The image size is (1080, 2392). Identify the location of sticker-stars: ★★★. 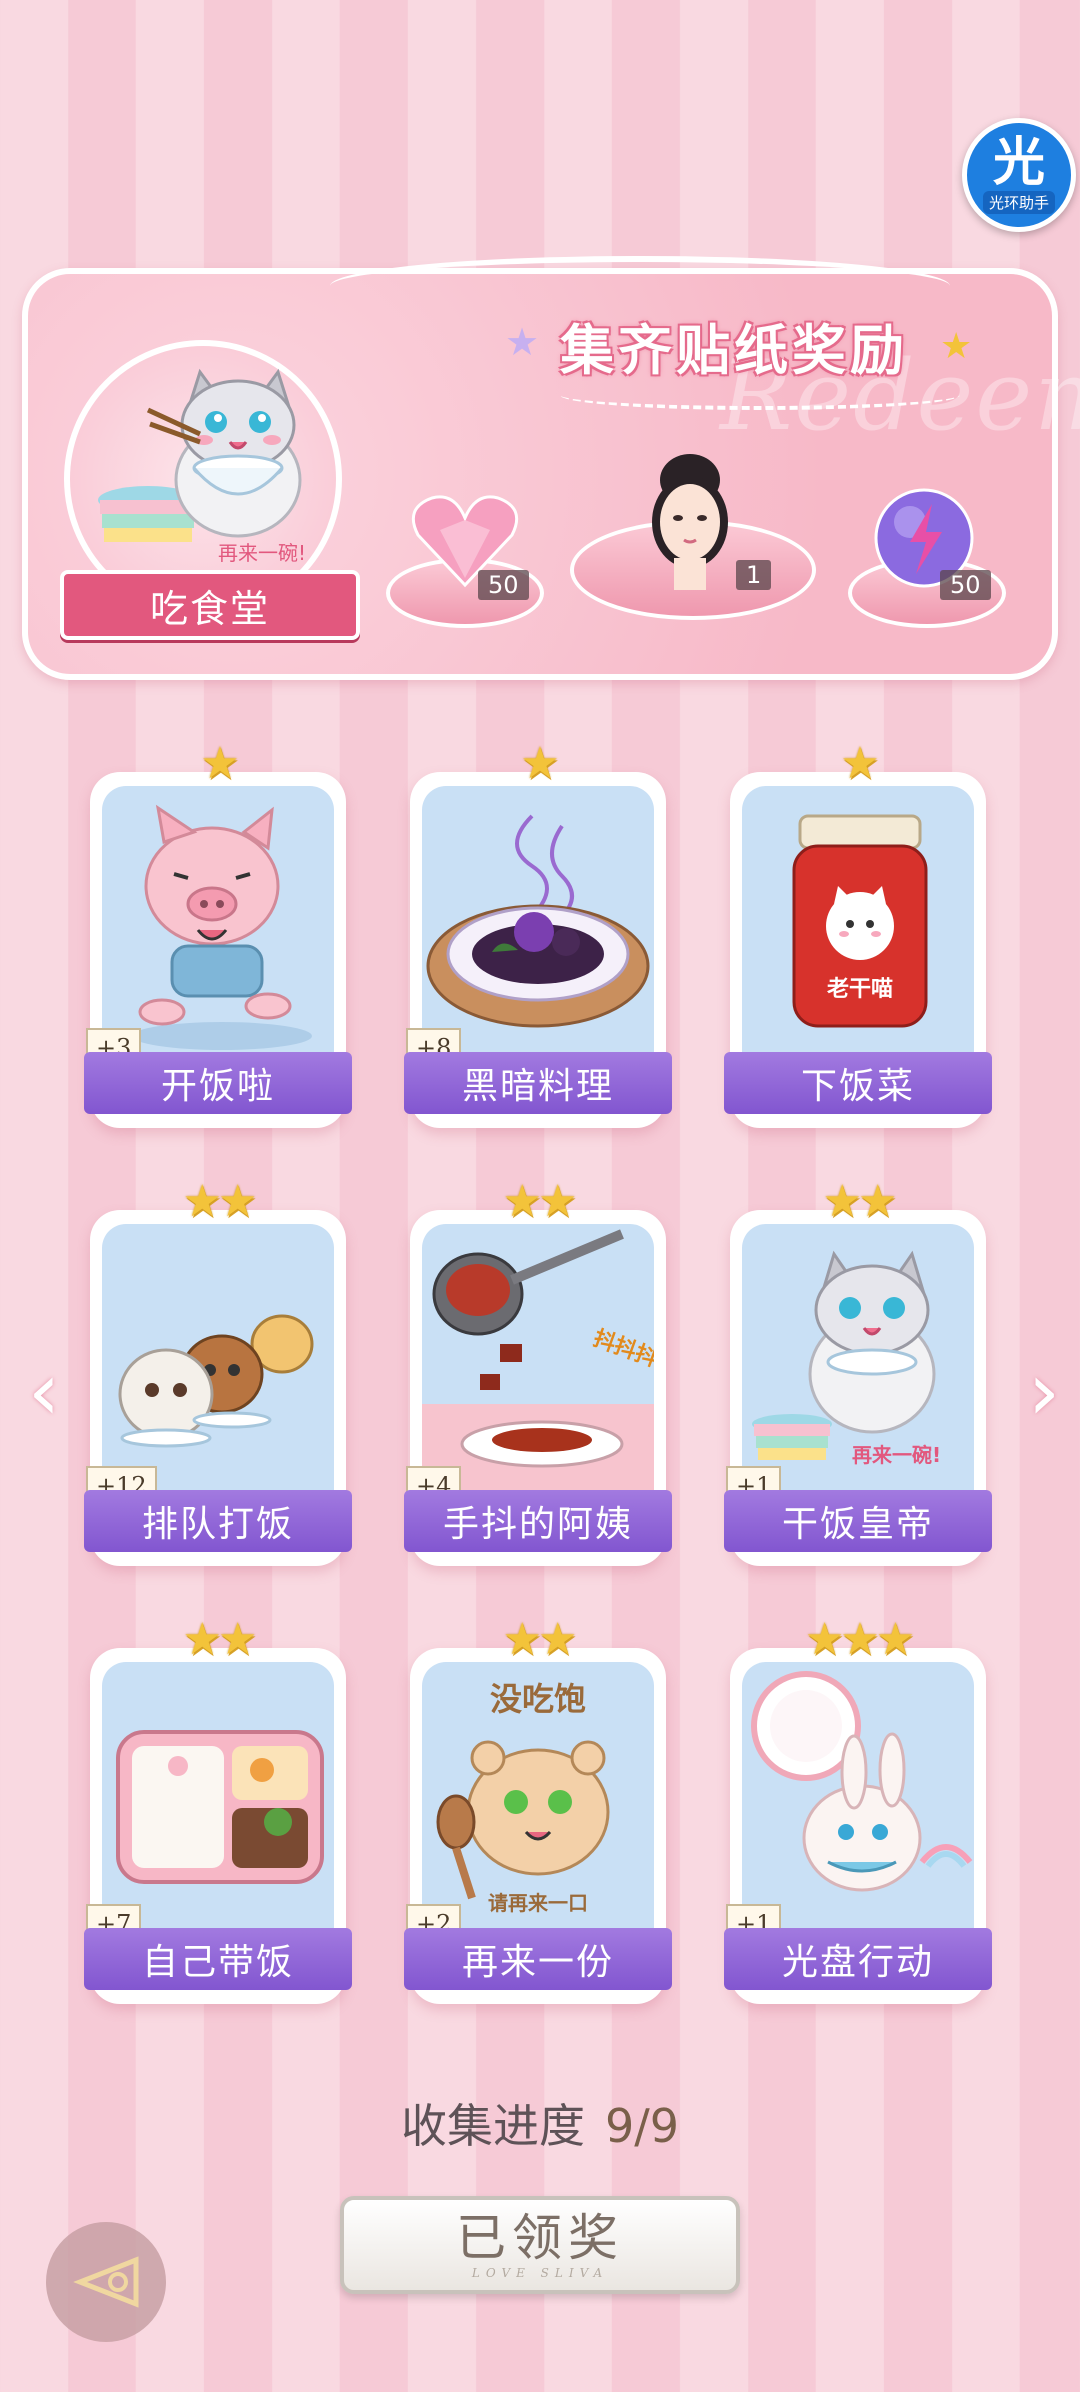
(859, 1639).